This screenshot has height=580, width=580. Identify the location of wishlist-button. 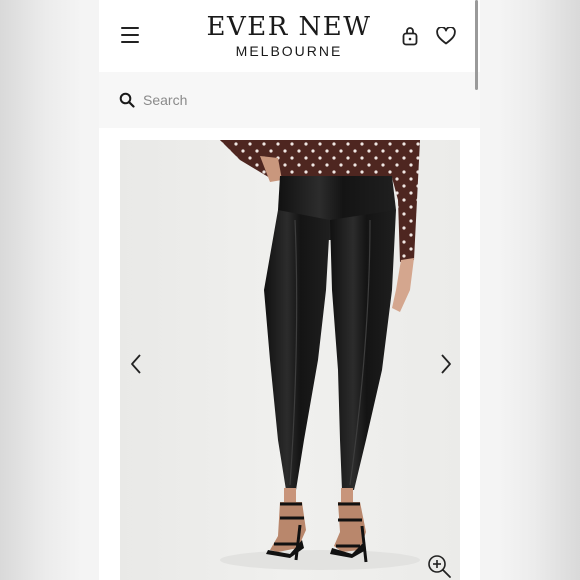
(446, 35).